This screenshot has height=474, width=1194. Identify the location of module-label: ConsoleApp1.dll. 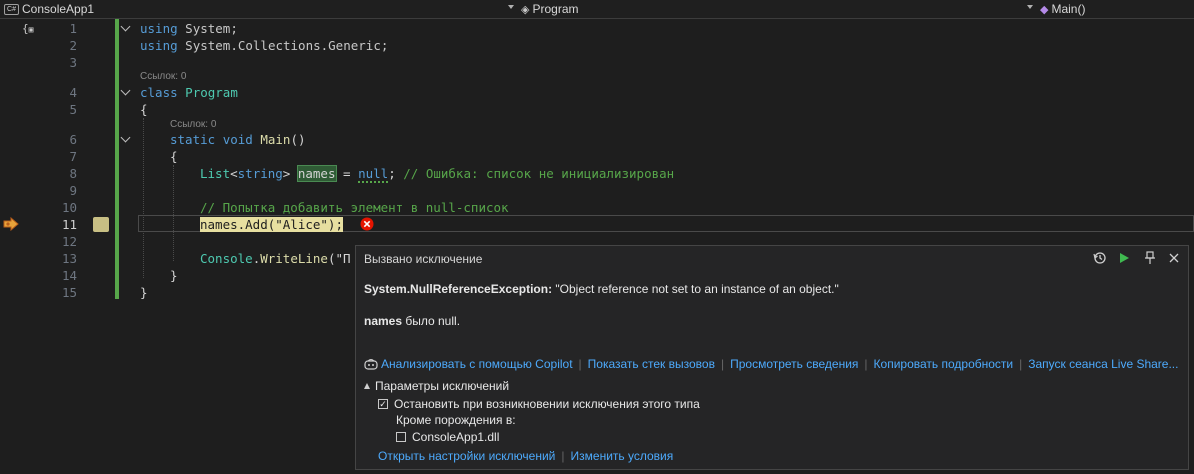
(456, 437).